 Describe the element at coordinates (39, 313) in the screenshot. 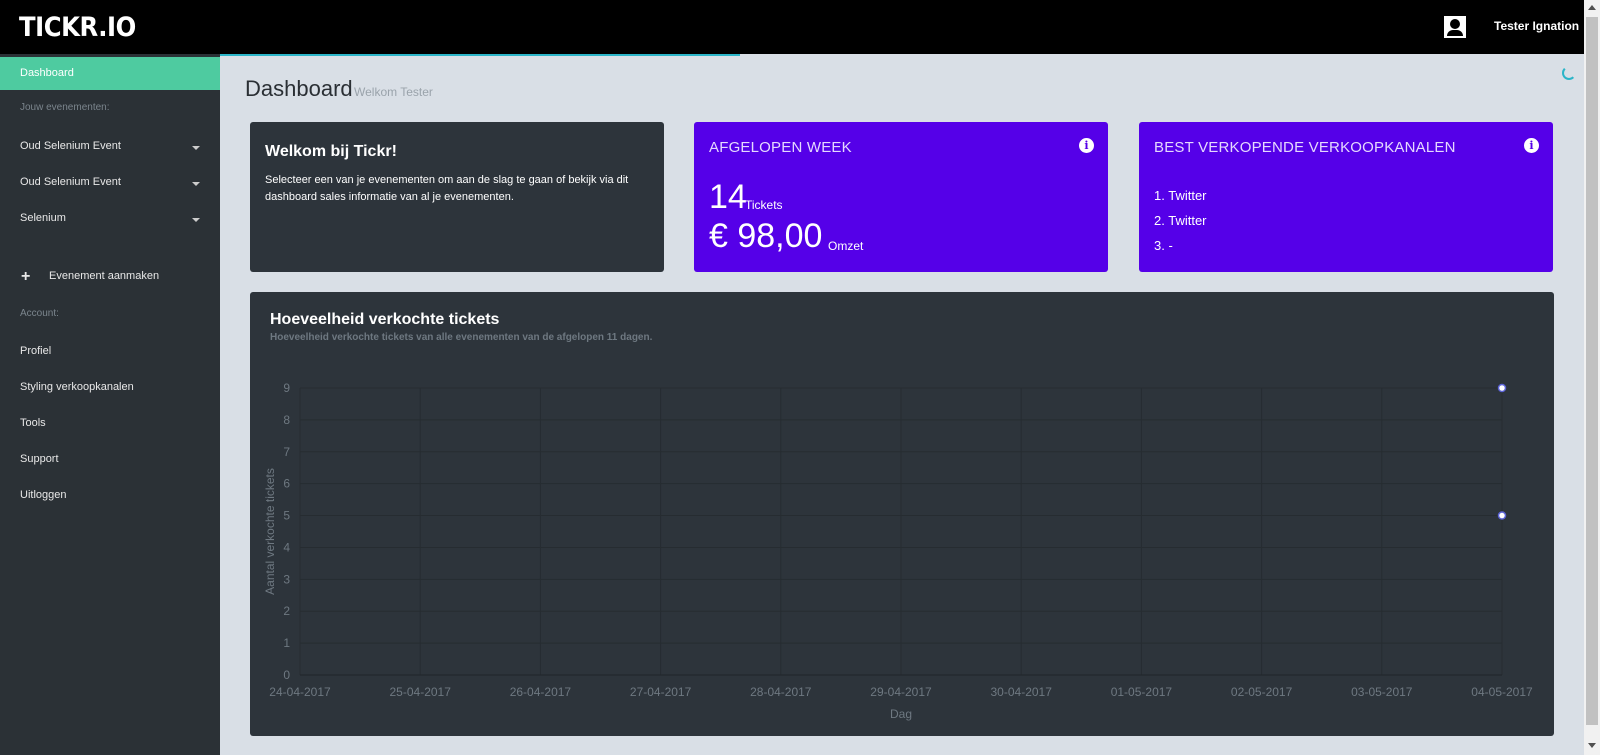

I see `account-section-label: Account:` at that location.